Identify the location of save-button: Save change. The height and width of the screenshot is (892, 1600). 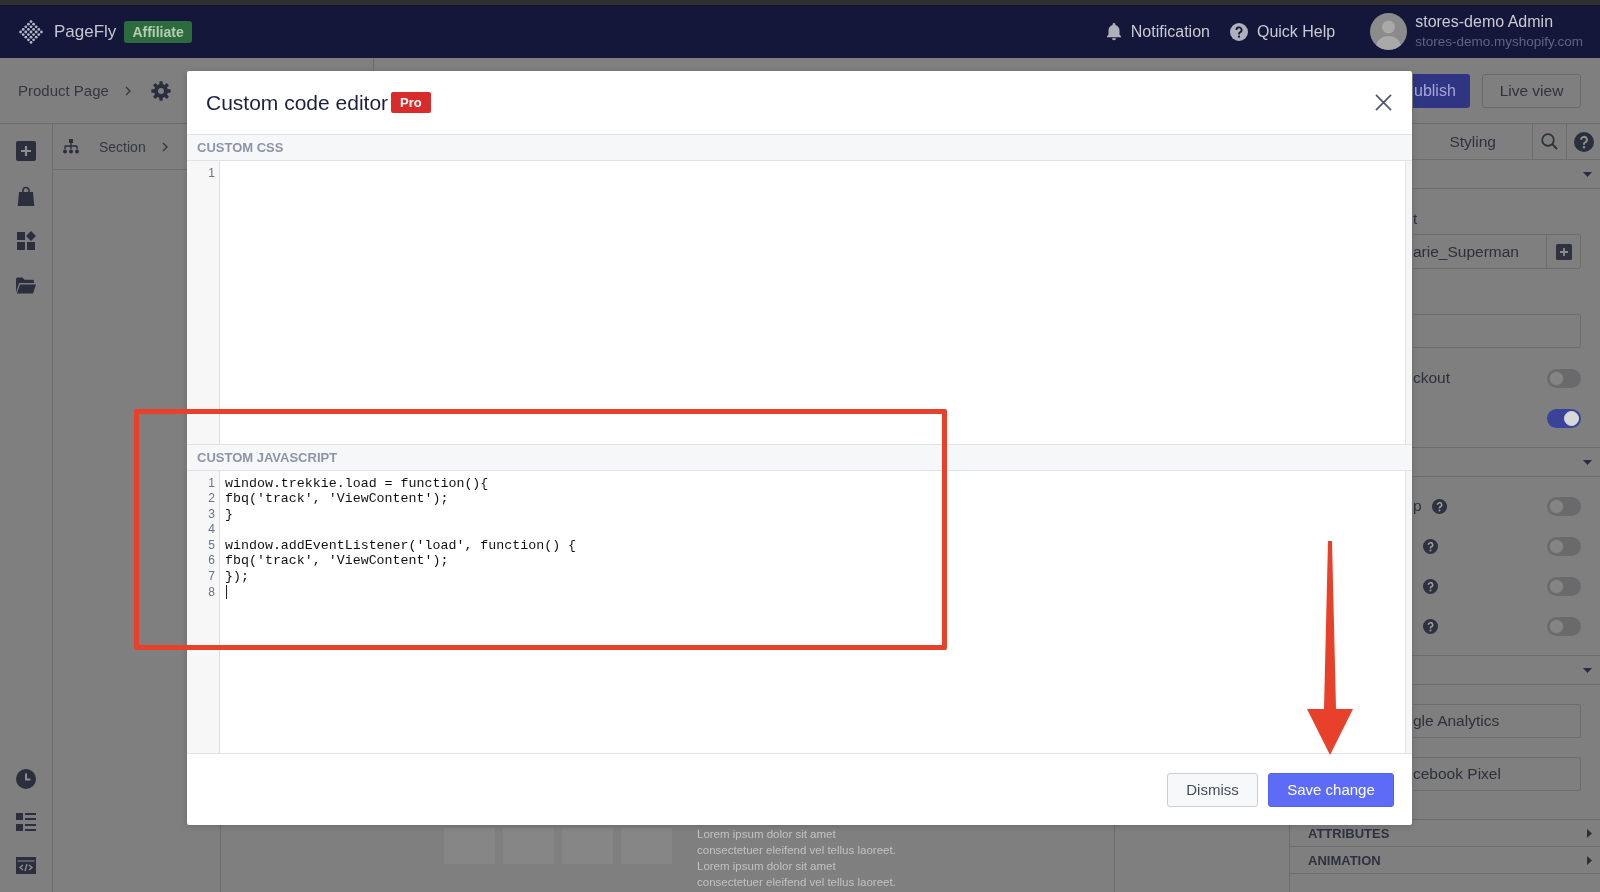
(1331, 789).